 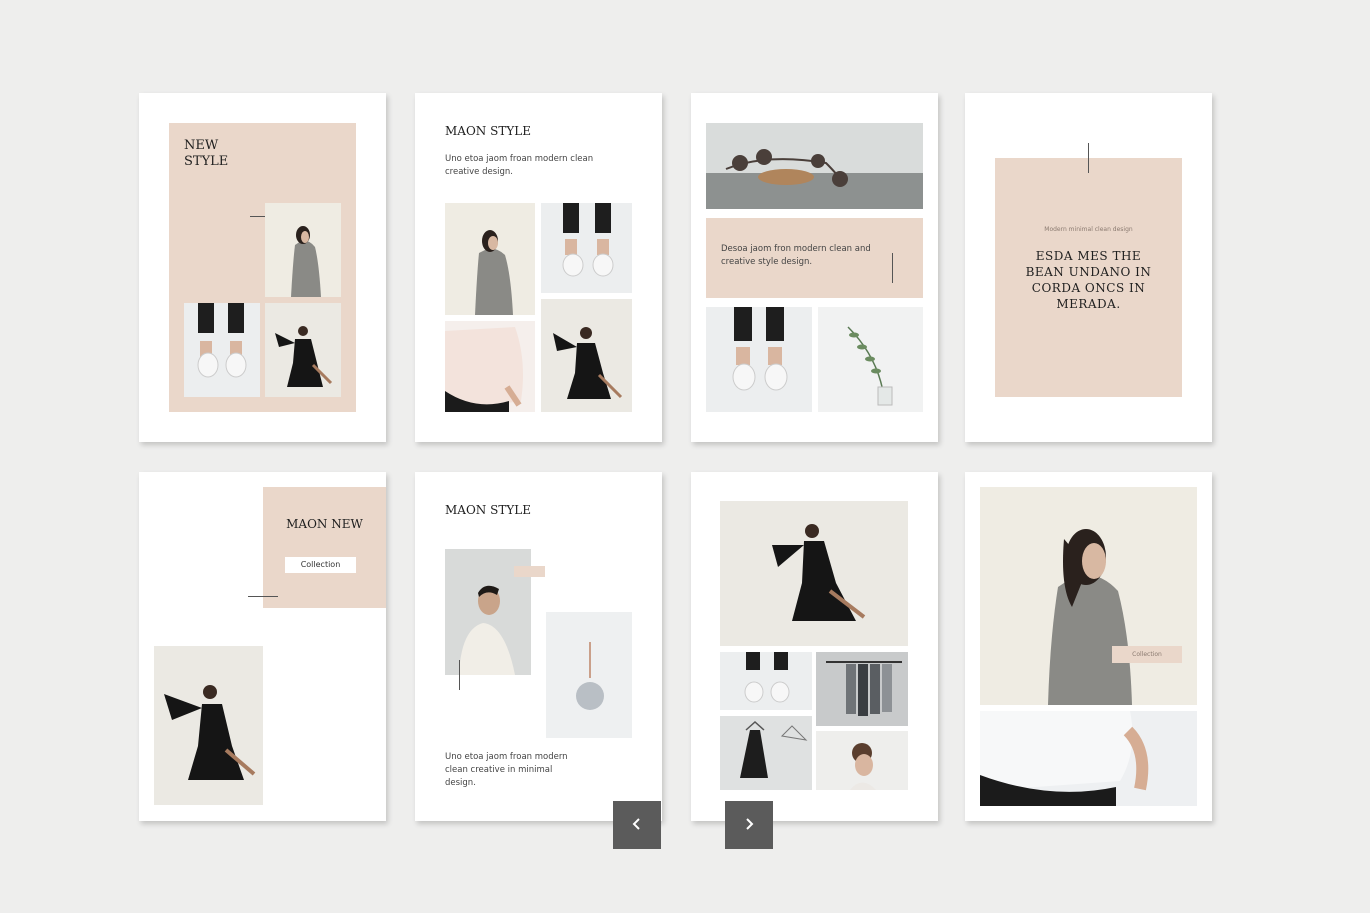 I want to click on beige-title-panel, so click(x=324, y=547).